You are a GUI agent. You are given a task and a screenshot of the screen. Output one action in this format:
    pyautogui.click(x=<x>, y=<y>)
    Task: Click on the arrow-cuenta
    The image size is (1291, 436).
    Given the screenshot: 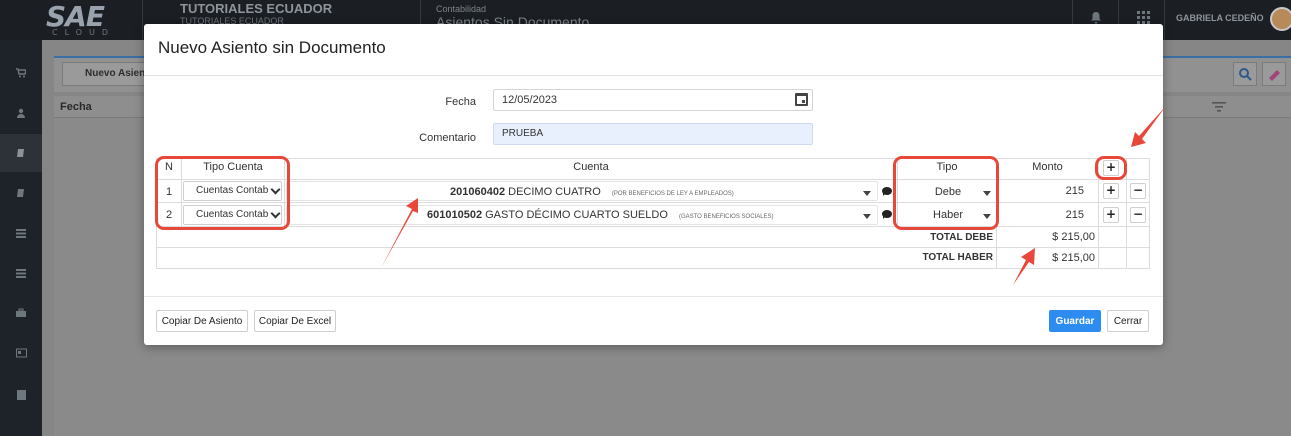 What is the action you would take?
    pyautogui.click(x=399, y=233)
    